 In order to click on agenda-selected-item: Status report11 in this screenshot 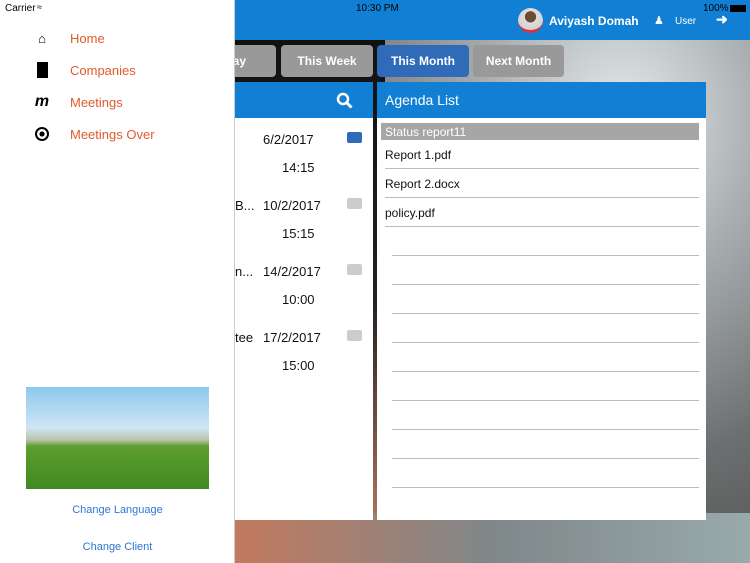, I will do `click(540, 131)`.